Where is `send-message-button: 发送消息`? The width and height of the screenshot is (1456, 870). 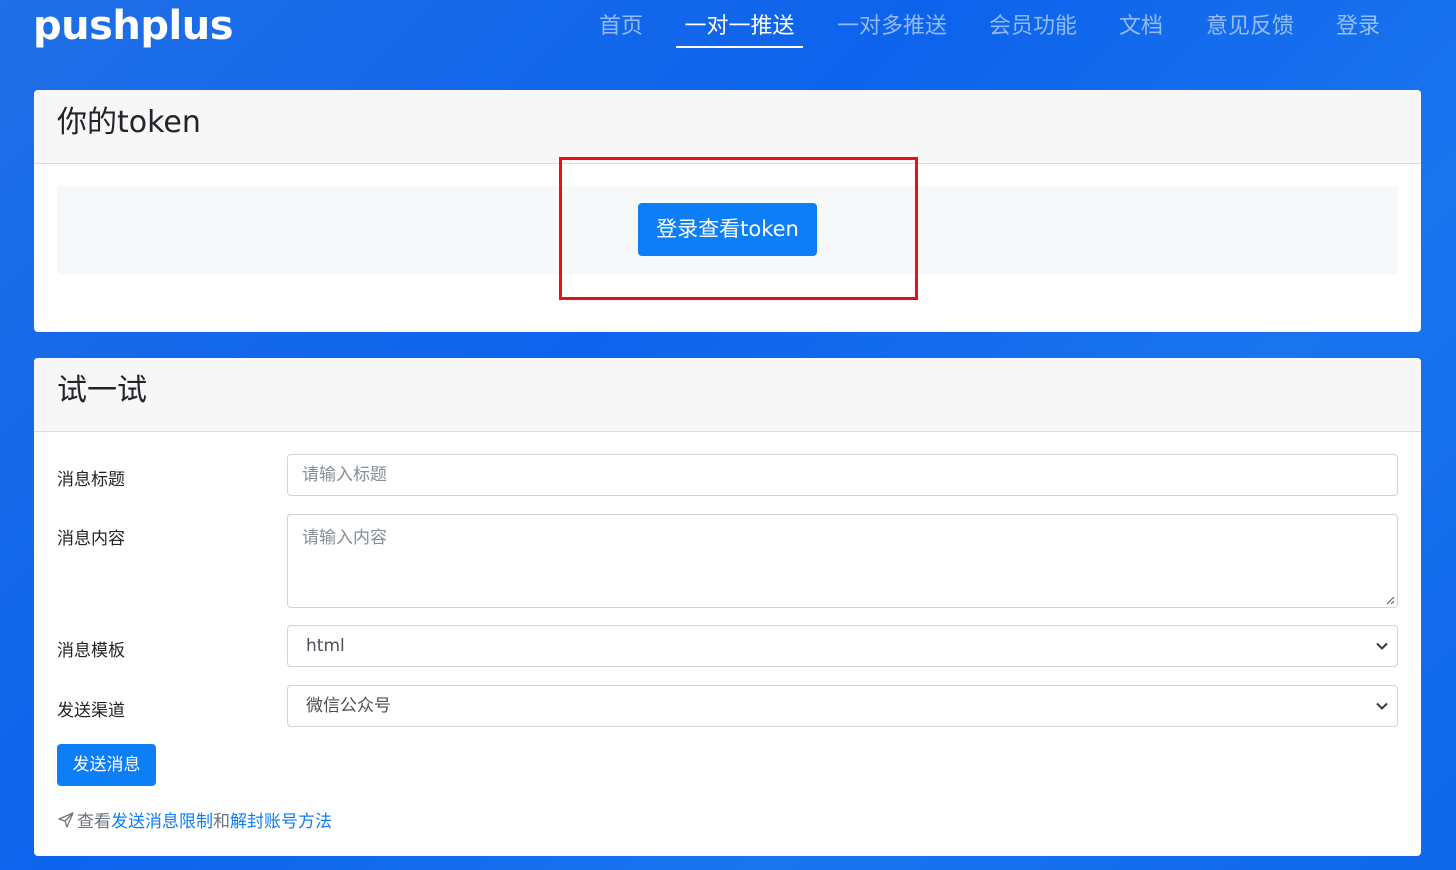 send-message-button: 发送消息 is located at coordinates (106, 765).